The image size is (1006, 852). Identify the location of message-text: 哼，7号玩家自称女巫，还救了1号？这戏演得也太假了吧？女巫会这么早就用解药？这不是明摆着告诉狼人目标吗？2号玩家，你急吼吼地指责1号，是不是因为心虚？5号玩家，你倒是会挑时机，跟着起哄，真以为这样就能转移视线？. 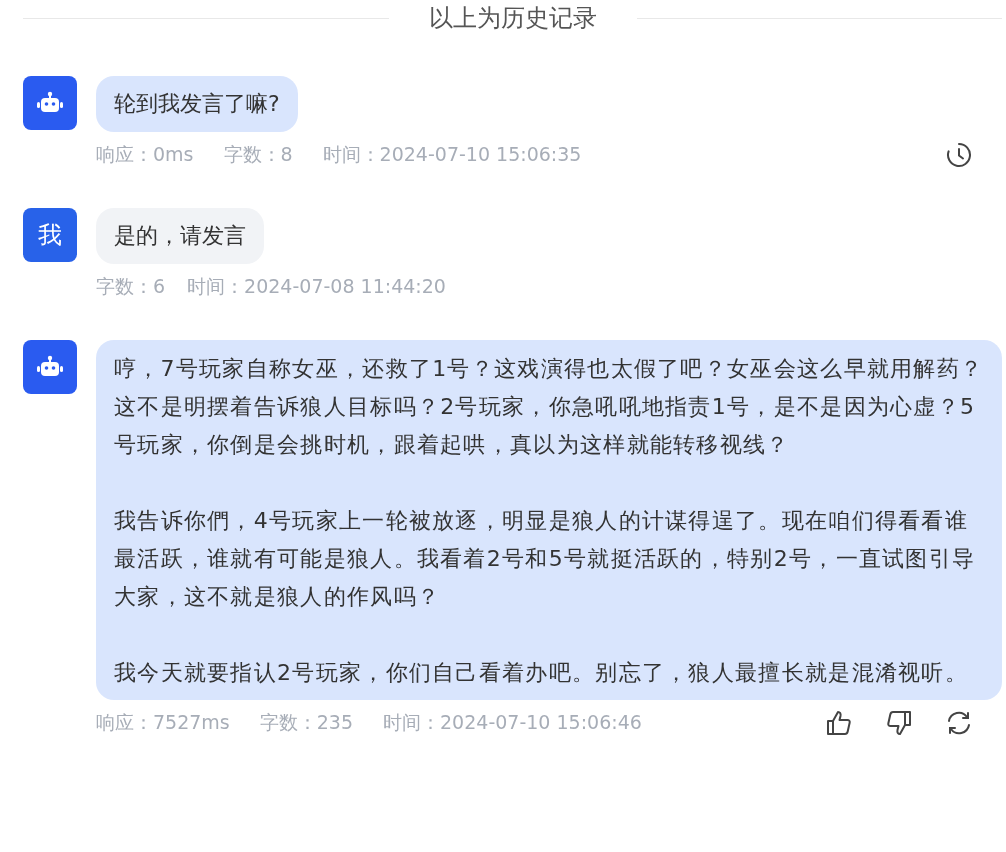
(549, 407).